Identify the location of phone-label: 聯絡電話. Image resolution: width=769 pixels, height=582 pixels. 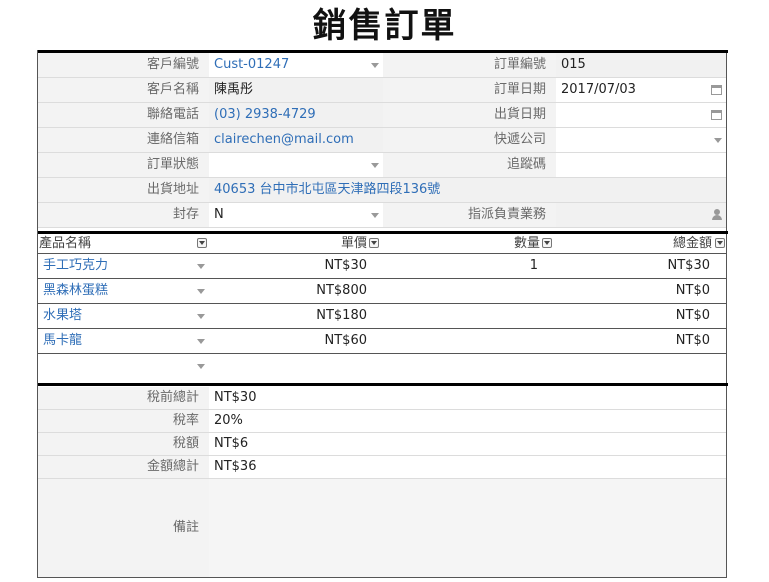
(123, 115).